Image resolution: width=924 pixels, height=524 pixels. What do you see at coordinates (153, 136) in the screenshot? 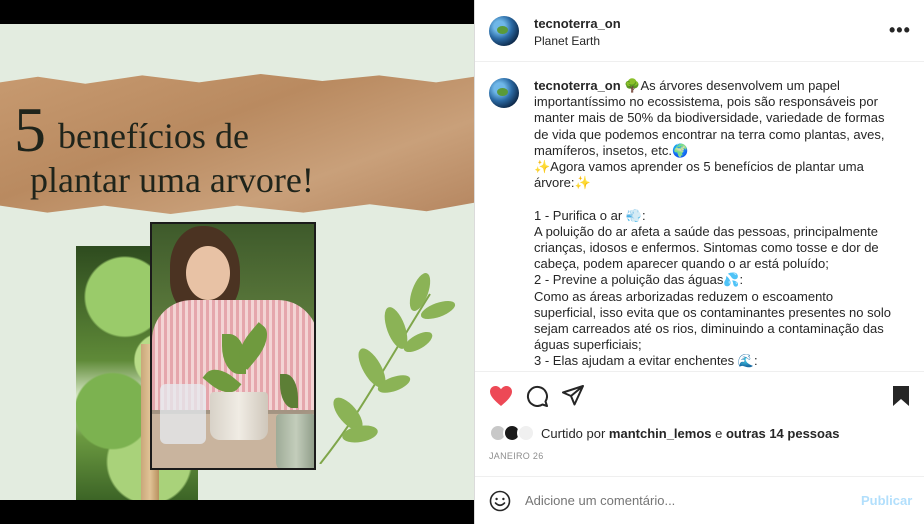
I see `image-title-line1: benefícios de` at bounding box center [153, 136].